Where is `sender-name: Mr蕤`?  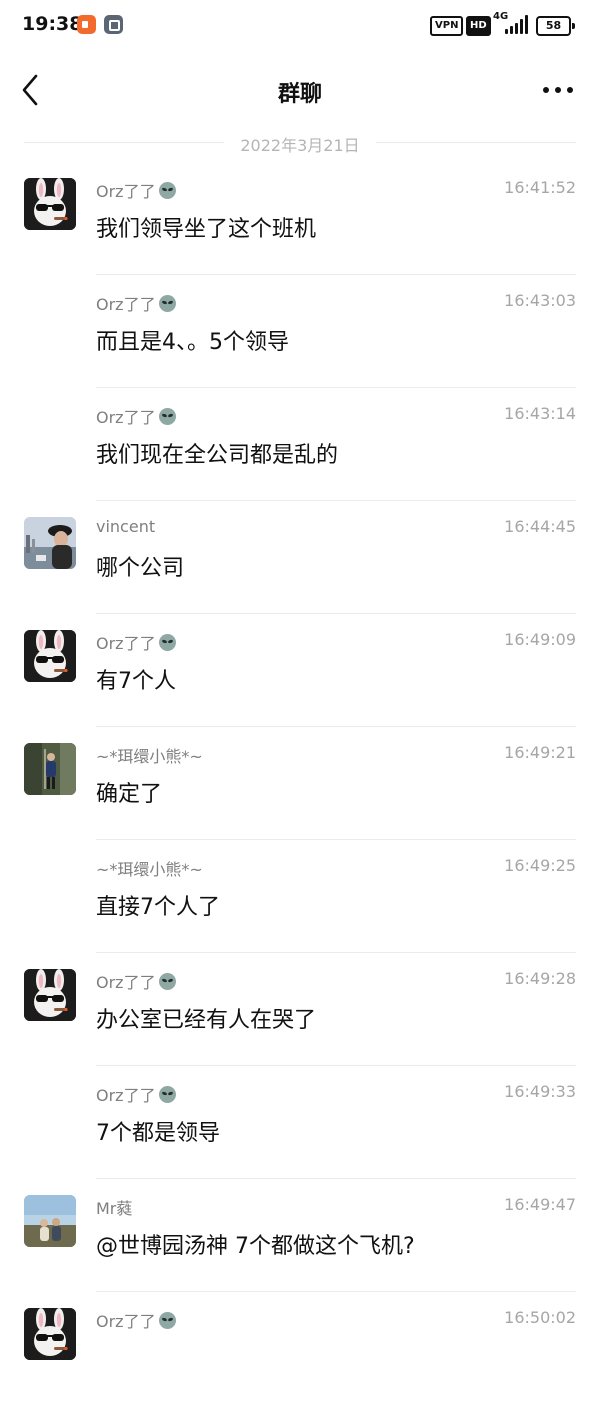 sender-name: Mr蕤 is located at coordinates (114, 1207).